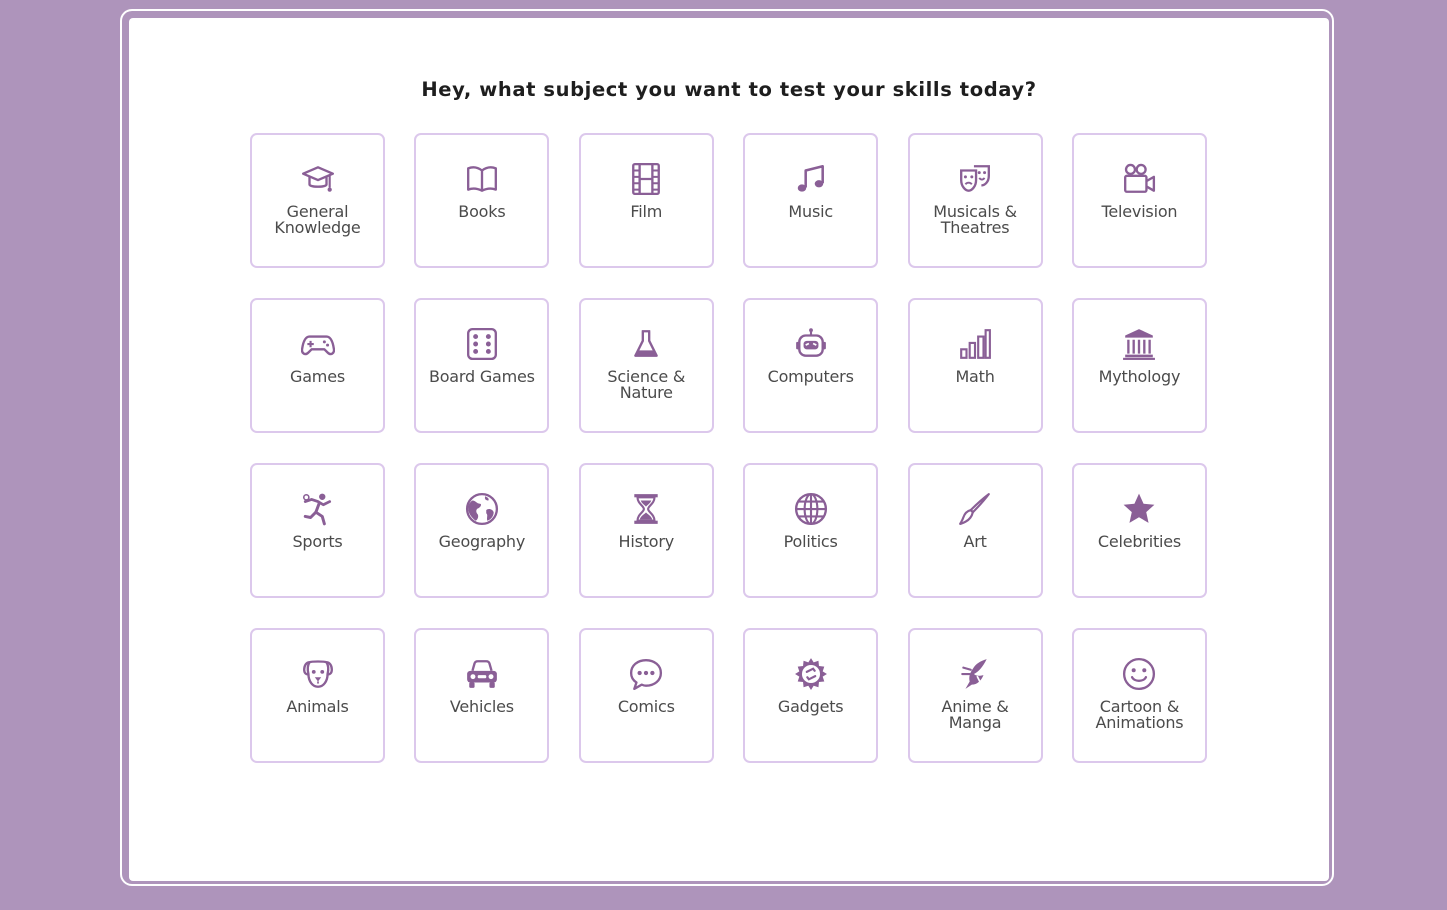  What do you see at coordinates (1139, 509) in the screenshot?
I see `star-icon` at bounding box center [1139, 509].